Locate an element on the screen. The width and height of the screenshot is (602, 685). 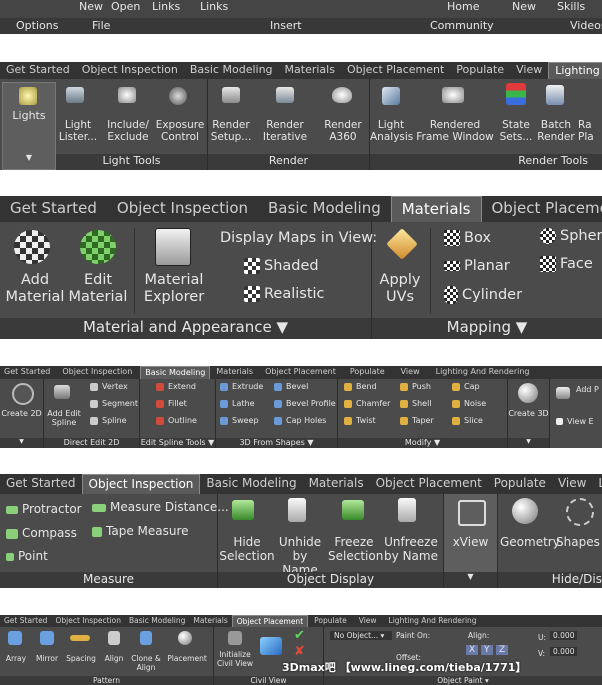
new-button-2: New is located at coordinates (524, 6).